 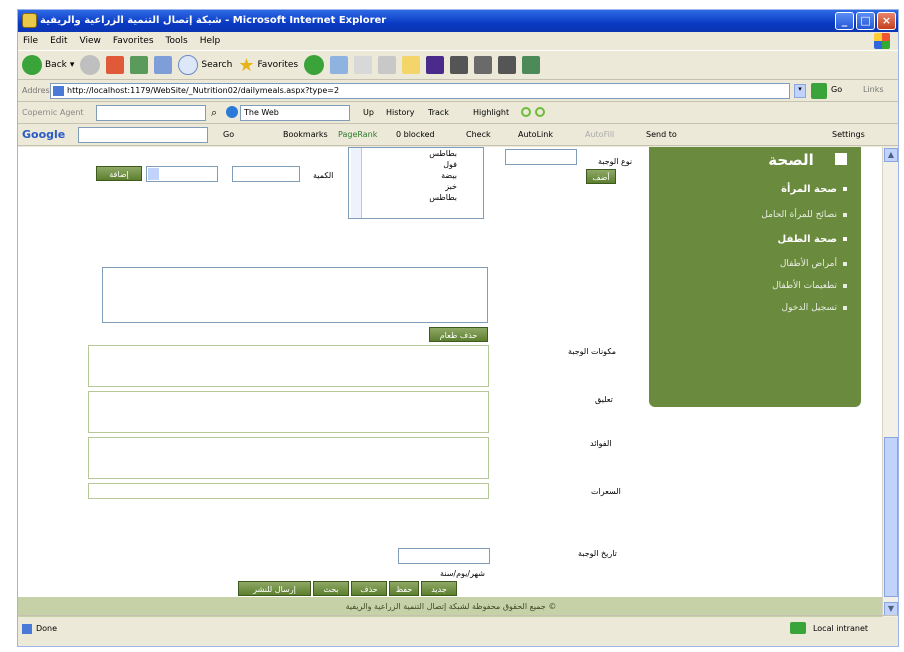 I want to click on menu-edit: Edit, so click(x=58, y=41).